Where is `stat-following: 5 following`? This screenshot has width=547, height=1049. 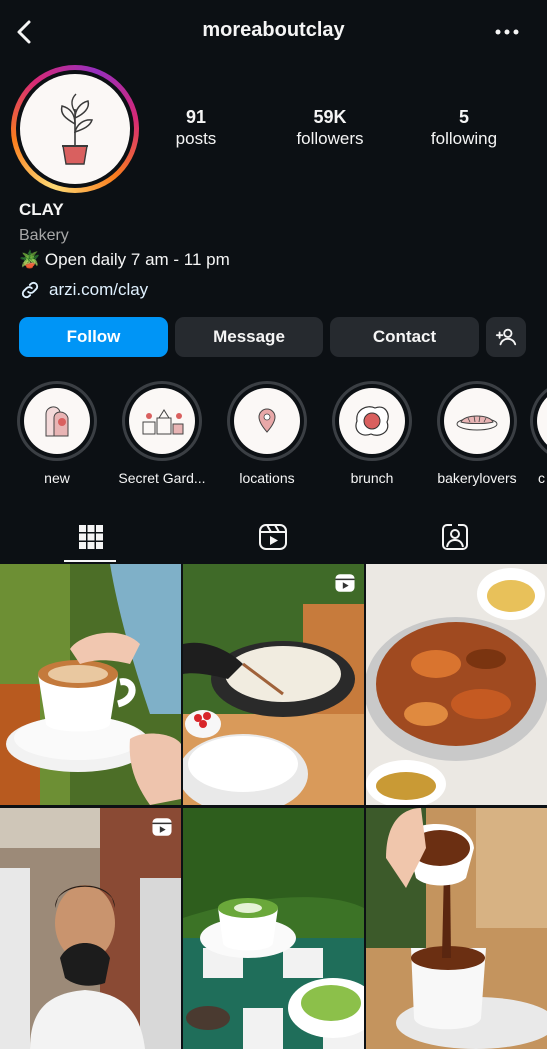
stat-following: 5 following is located at coordinates (464, 128).